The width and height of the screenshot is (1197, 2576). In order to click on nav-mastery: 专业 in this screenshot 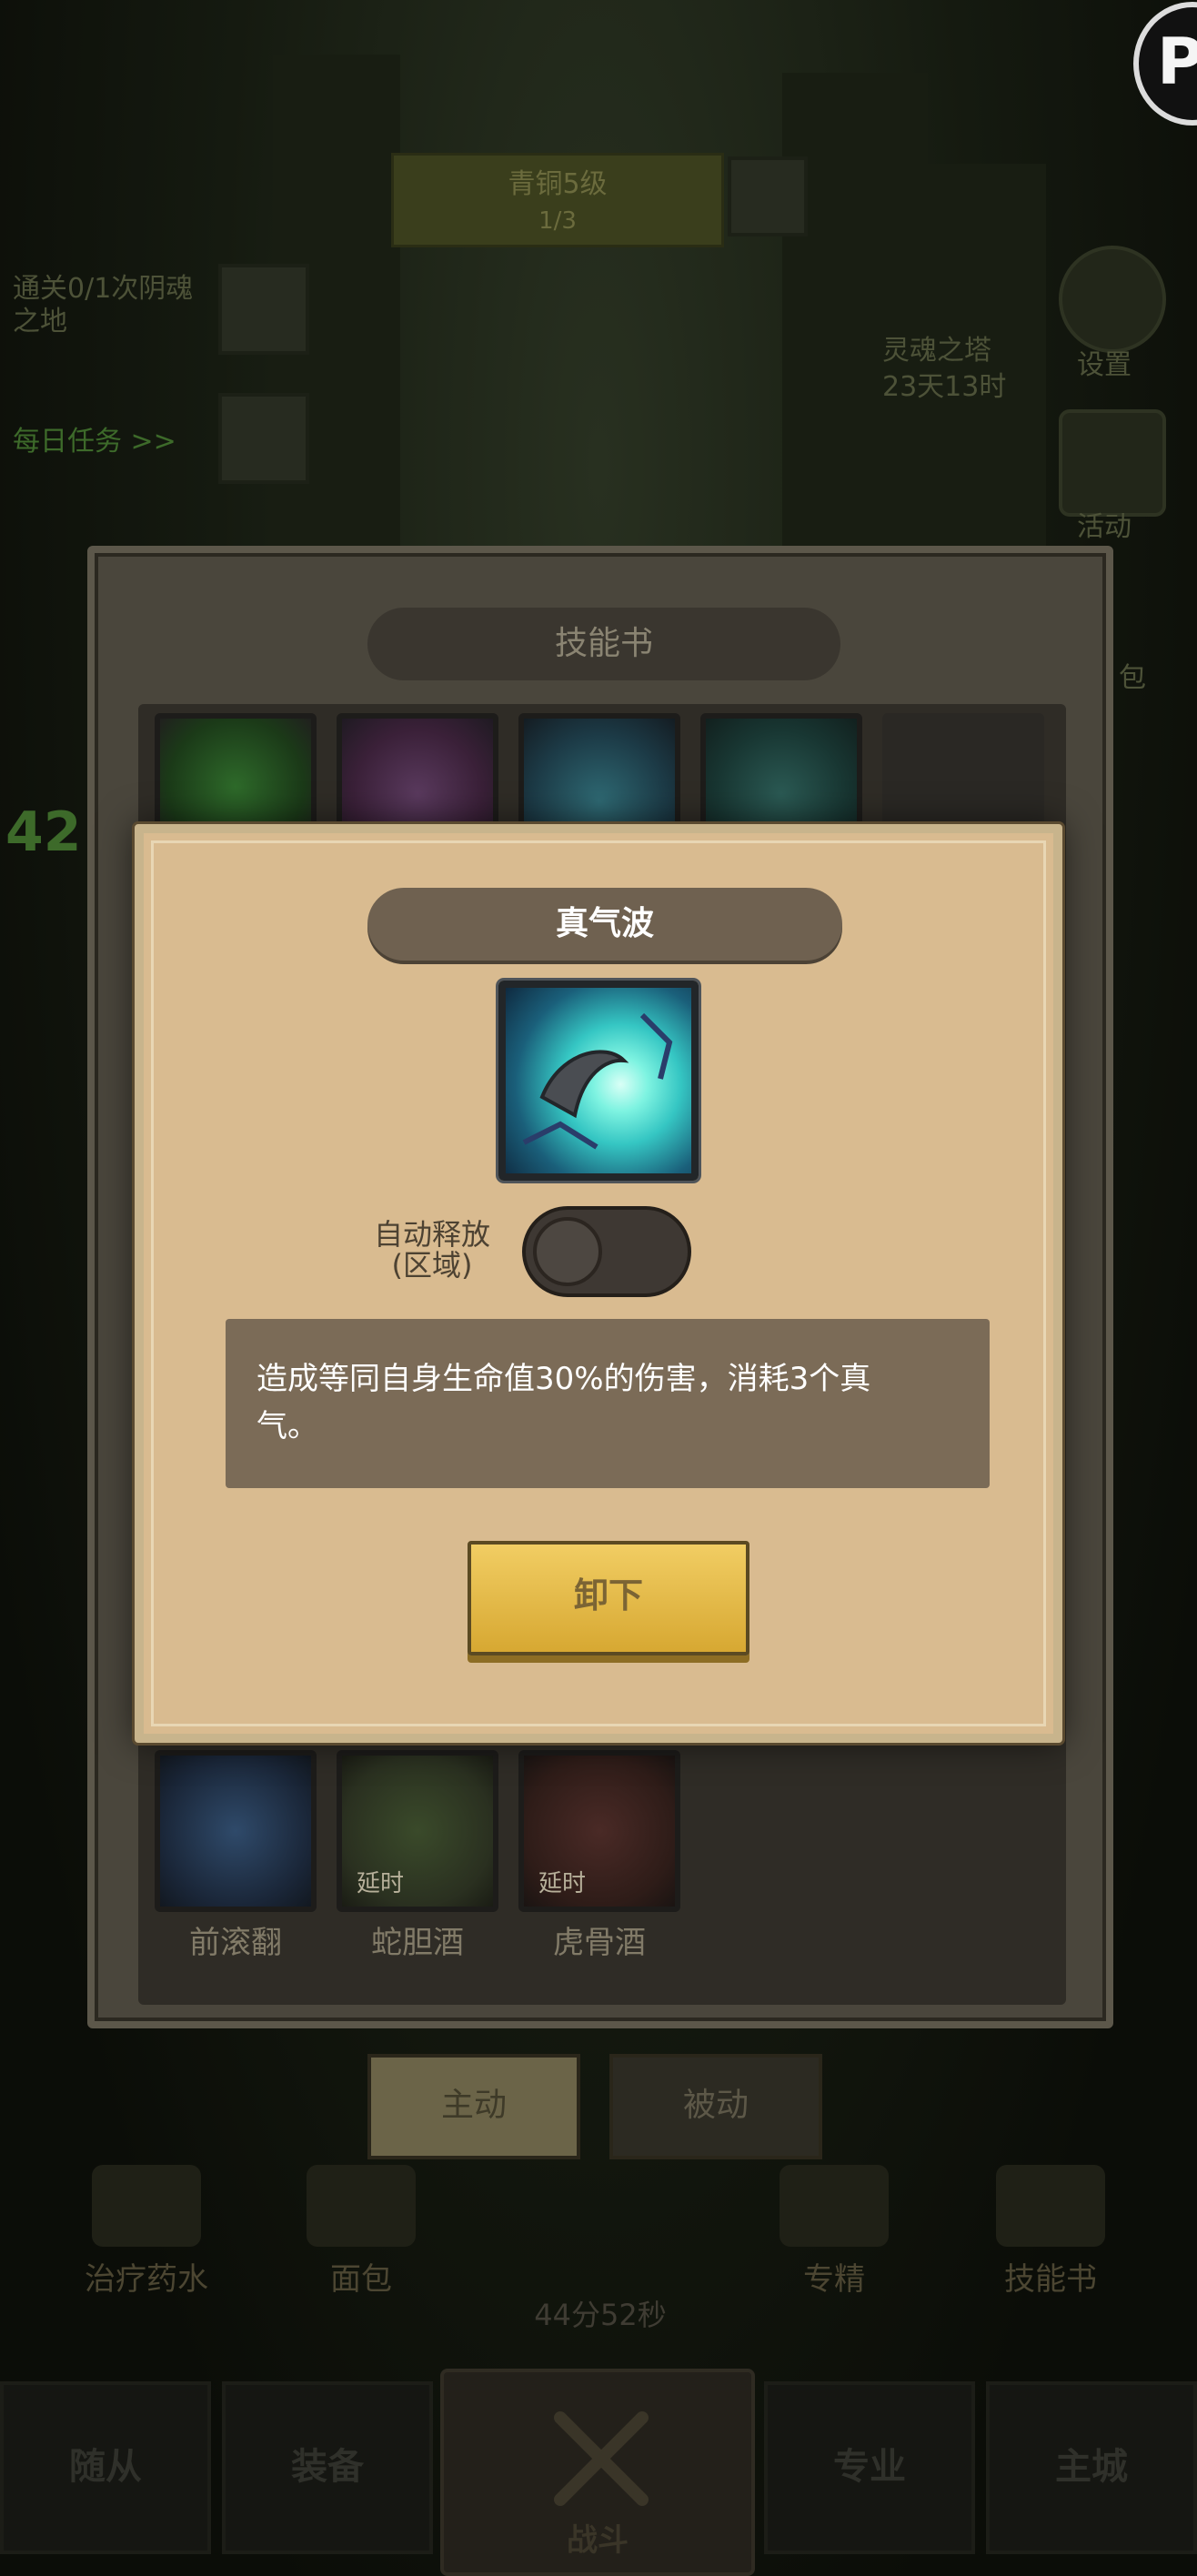, I will do `click(869, 2467)`.